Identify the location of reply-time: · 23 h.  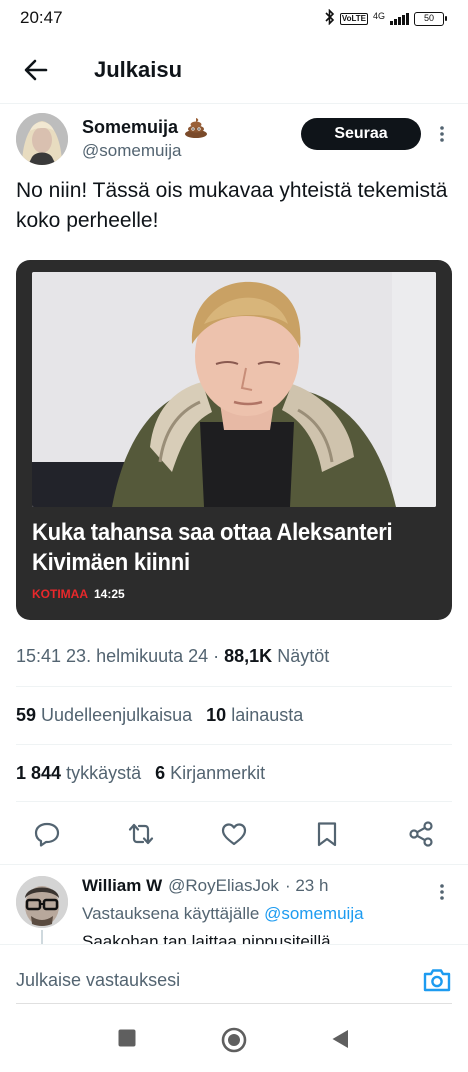
(306, 885).